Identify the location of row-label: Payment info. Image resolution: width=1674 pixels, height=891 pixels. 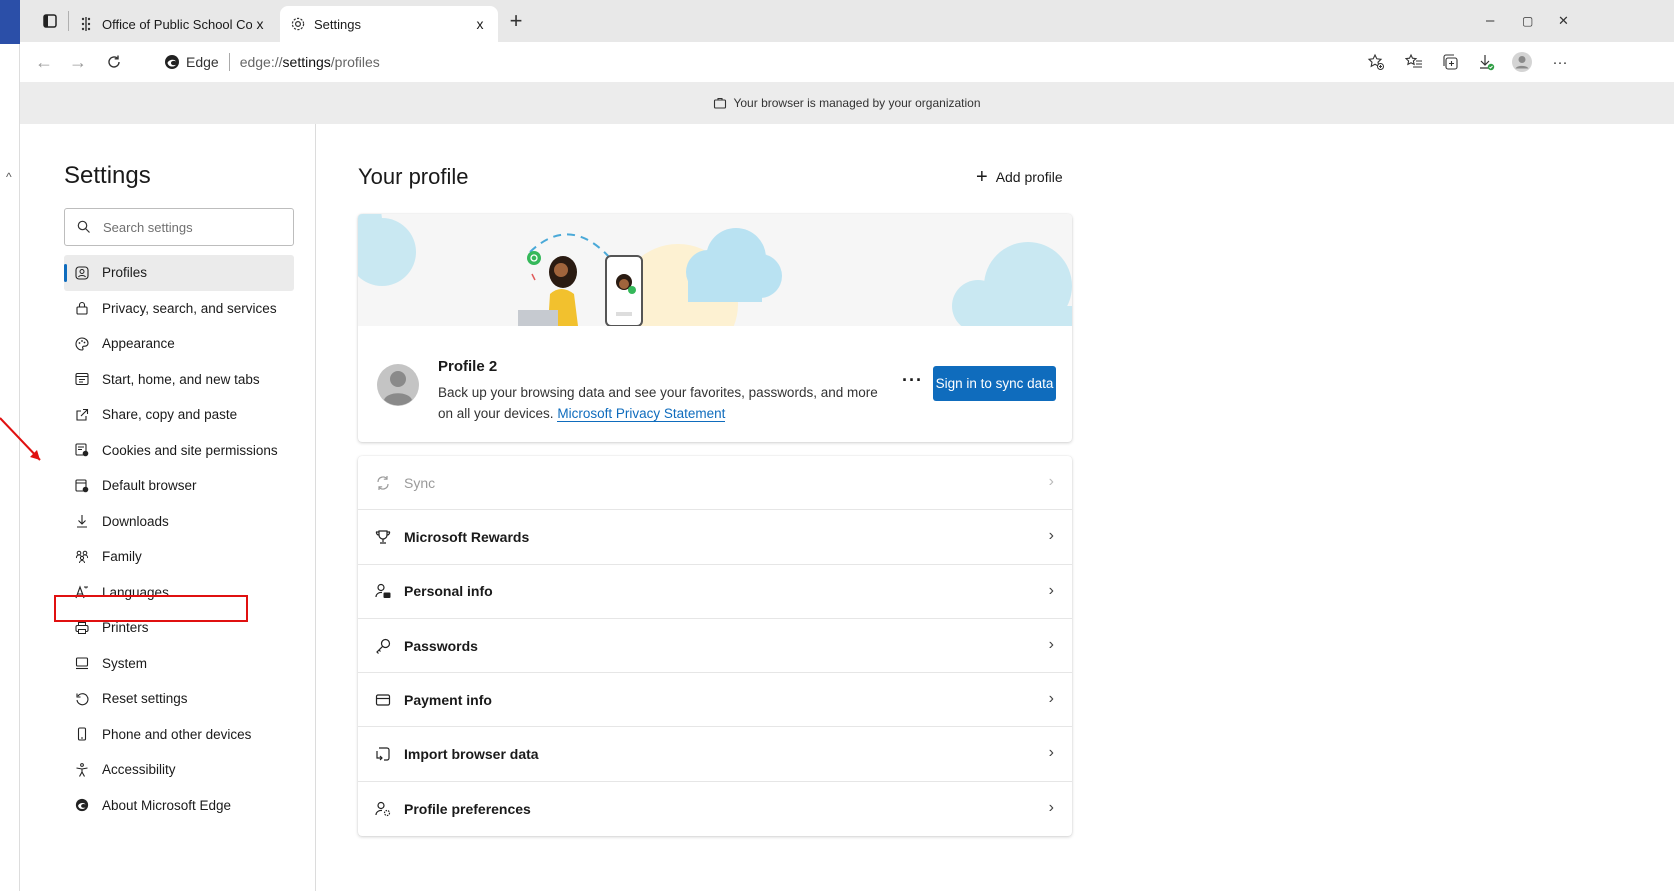
(448, 699).